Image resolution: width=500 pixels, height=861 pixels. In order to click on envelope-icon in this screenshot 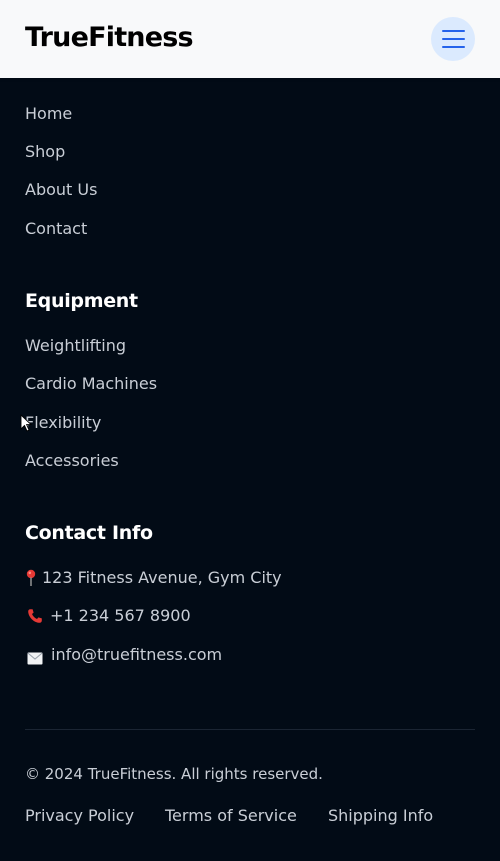, I will do `click(35, 656)`.